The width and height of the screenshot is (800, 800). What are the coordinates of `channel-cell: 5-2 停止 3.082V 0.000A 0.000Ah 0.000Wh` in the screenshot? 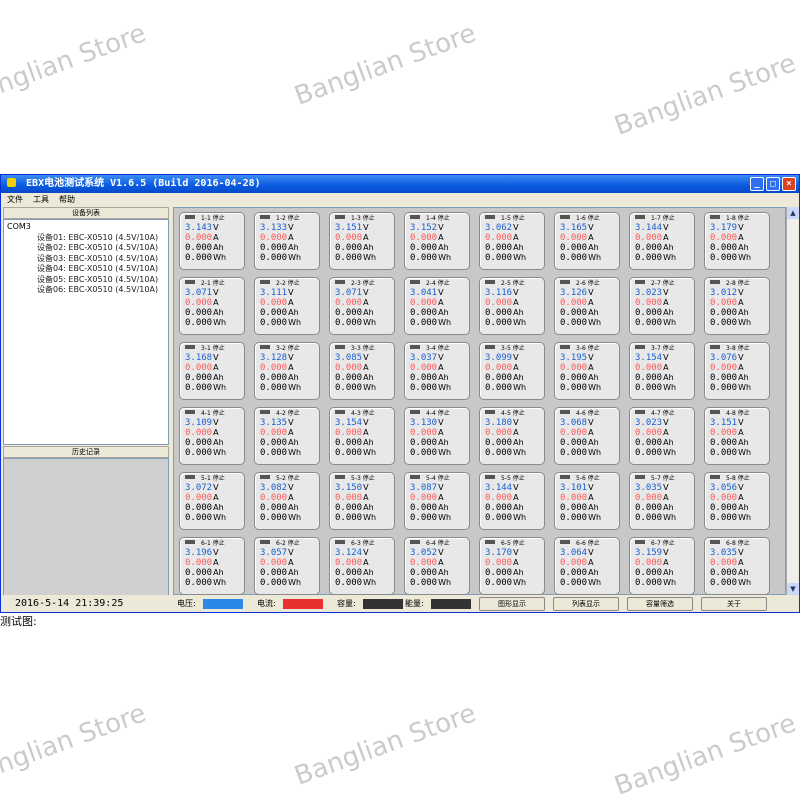 It's located at (287, 501).